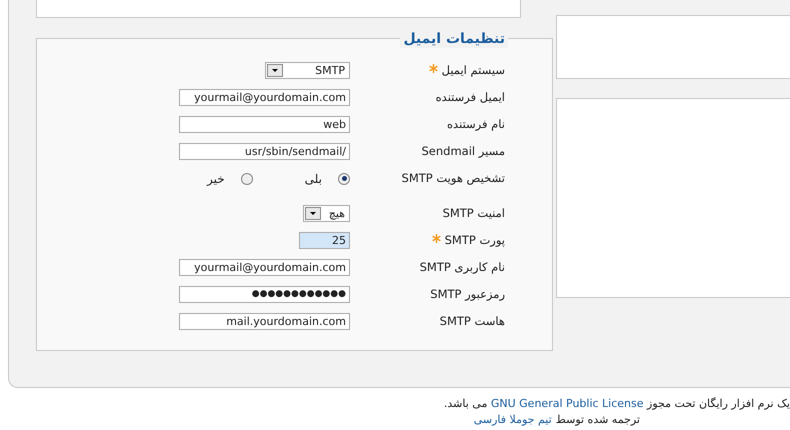 This screenshot has width=790, height=430. I want to click on field-label: سیستم ایمیل, so click(473, 70).